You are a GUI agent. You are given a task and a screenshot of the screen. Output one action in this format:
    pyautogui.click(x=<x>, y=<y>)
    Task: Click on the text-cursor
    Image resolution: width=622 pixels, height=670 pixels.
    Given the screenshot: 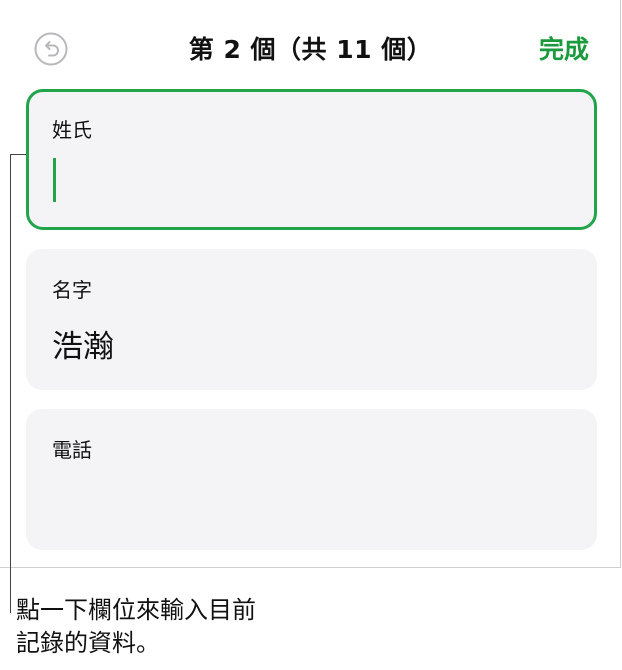 What is the action you would take?
    pyautogui.click(x=54, y=180)
    